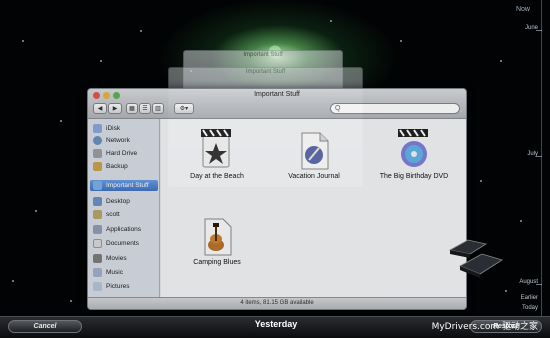 Image resolution: width=550 pixels, height=338 pixels. Describe the element at coordinates (97, 214) in the screenshot. I see `home-icon` at that location.